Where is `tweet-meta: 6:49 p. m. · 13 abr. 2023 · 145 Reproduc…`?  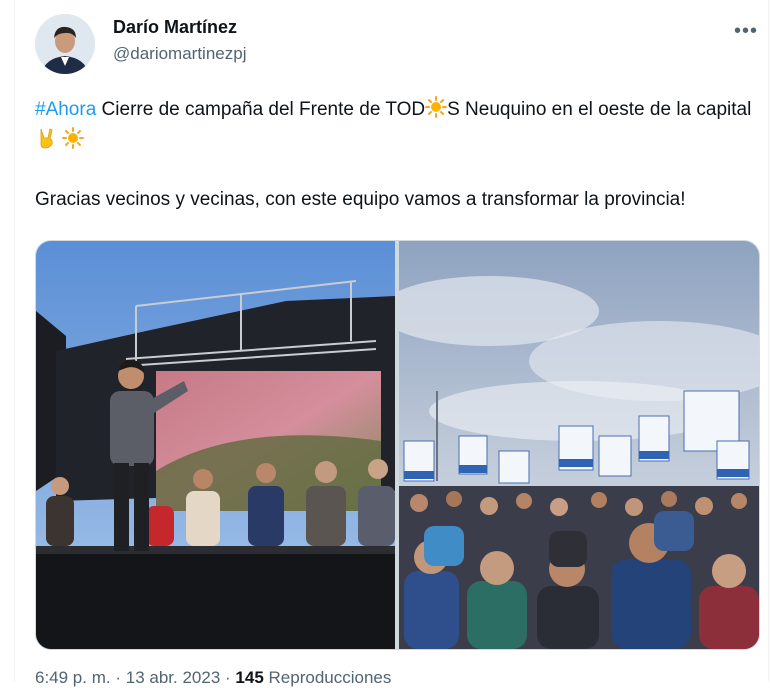
tweet-meta: 6:49 p. m. · 13 abr. 2023 · 145 Reproduc… is located at coordinates (213, 678).